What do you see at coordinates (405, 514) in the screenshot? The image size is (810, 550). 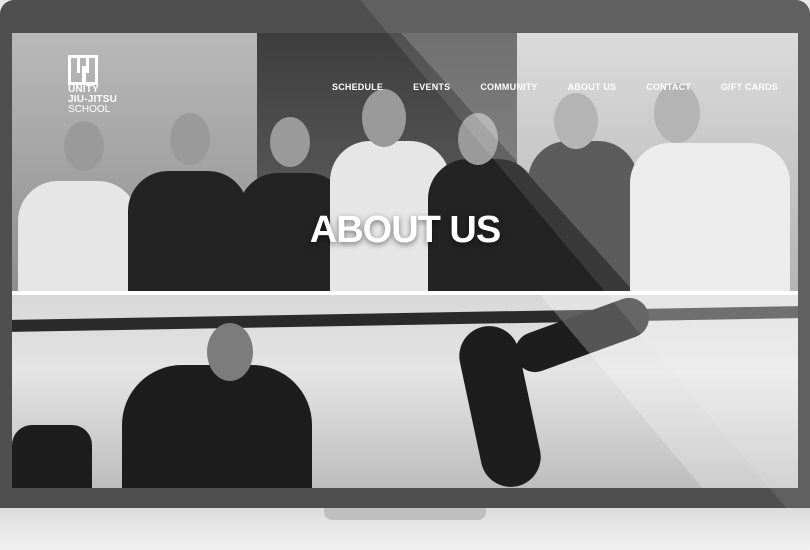 I see `laptop-notch` at bounding box center [405, 514].